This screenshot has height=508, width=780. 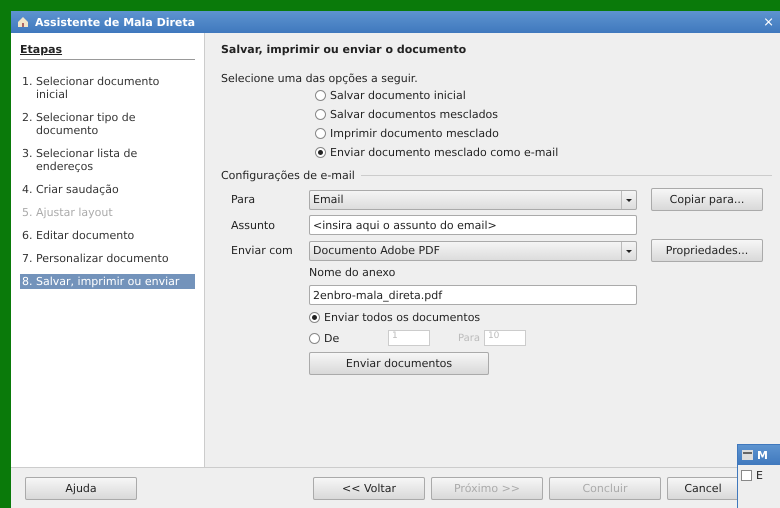 What do you see at coordinates (473, 250) in the screenshot?
I see `dropdown: Documento Adobe PDF` at bounding box center [473, 250].